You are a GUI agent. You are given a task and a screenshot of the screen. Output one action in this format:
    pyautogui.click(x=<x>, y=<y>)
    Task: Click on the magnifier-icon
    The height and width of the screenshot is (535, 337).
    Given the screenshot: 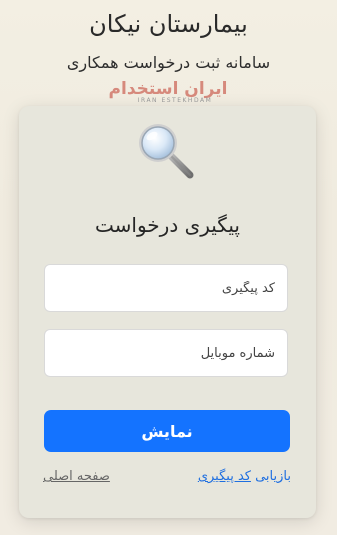 What is the action you would take?
    pyautogui.click(x=166, y=151)
    